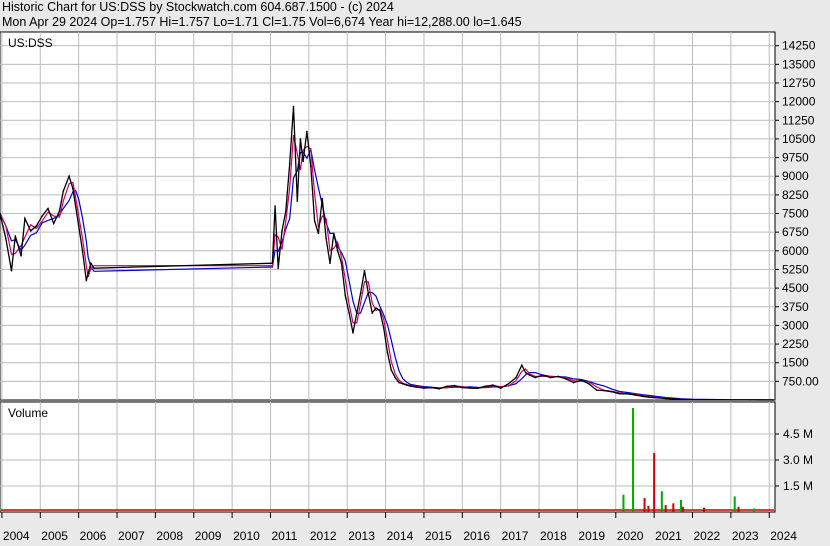  Describe the element at coordinates (795, 307) in the screenshot. I see `price-ytick-label: 3750` at that location.